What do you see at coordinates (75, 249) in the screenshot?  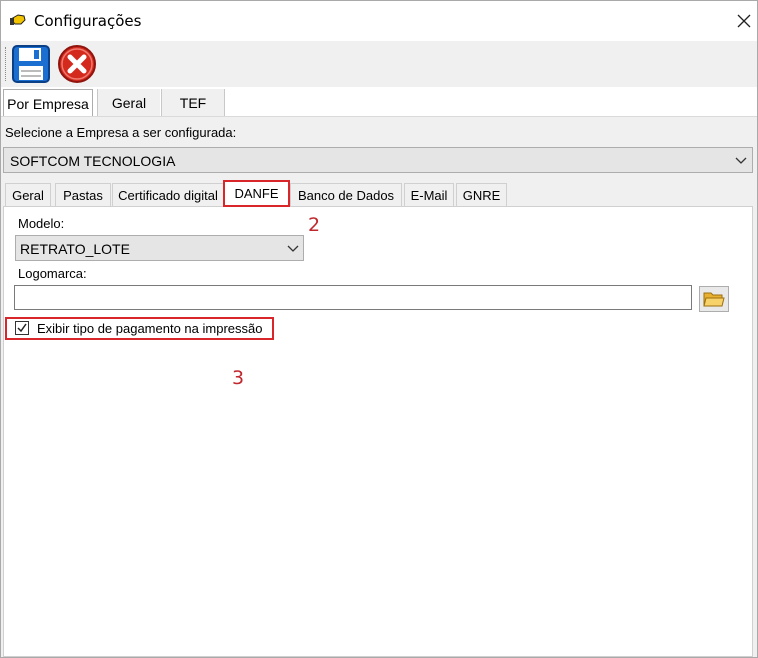 I see `modelo-select-value: RETRATO_LOTE` at bounding box center [75, 249].